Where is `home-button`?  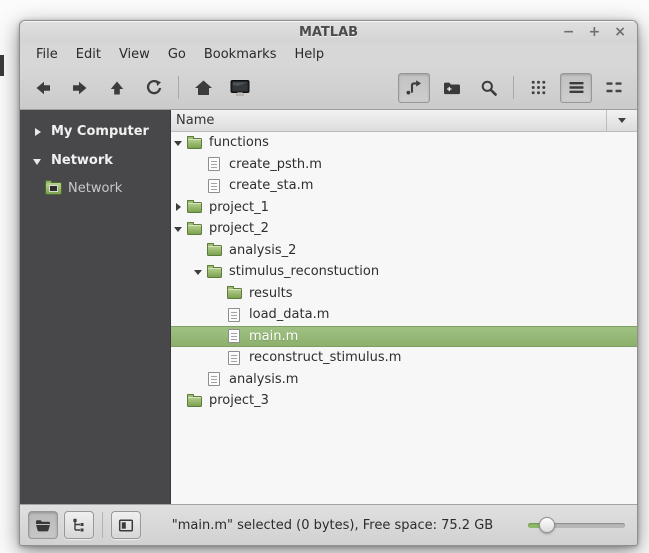 home-button is located at coordinates (203, 88).